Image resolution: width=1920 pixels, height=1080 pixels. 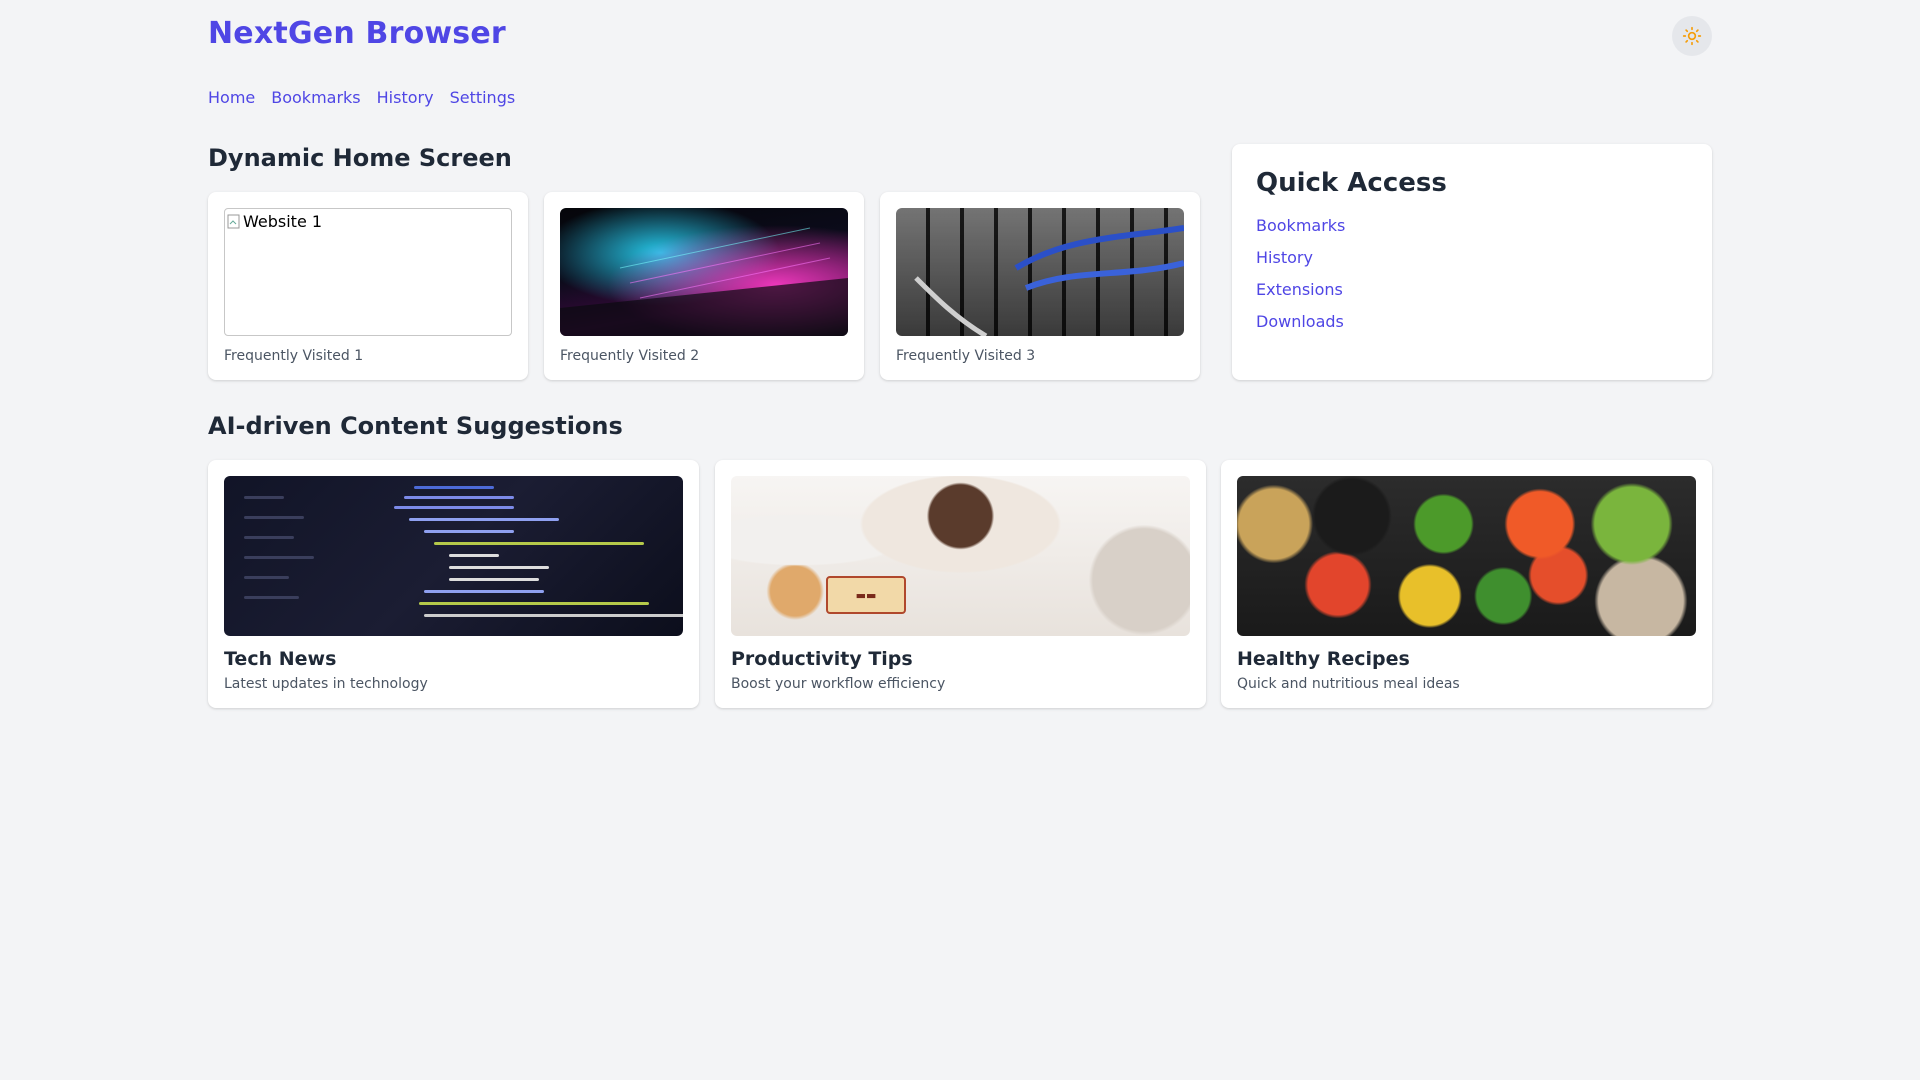 I want to click on suggestion-title: Tech News, so click(x=280, y=659).